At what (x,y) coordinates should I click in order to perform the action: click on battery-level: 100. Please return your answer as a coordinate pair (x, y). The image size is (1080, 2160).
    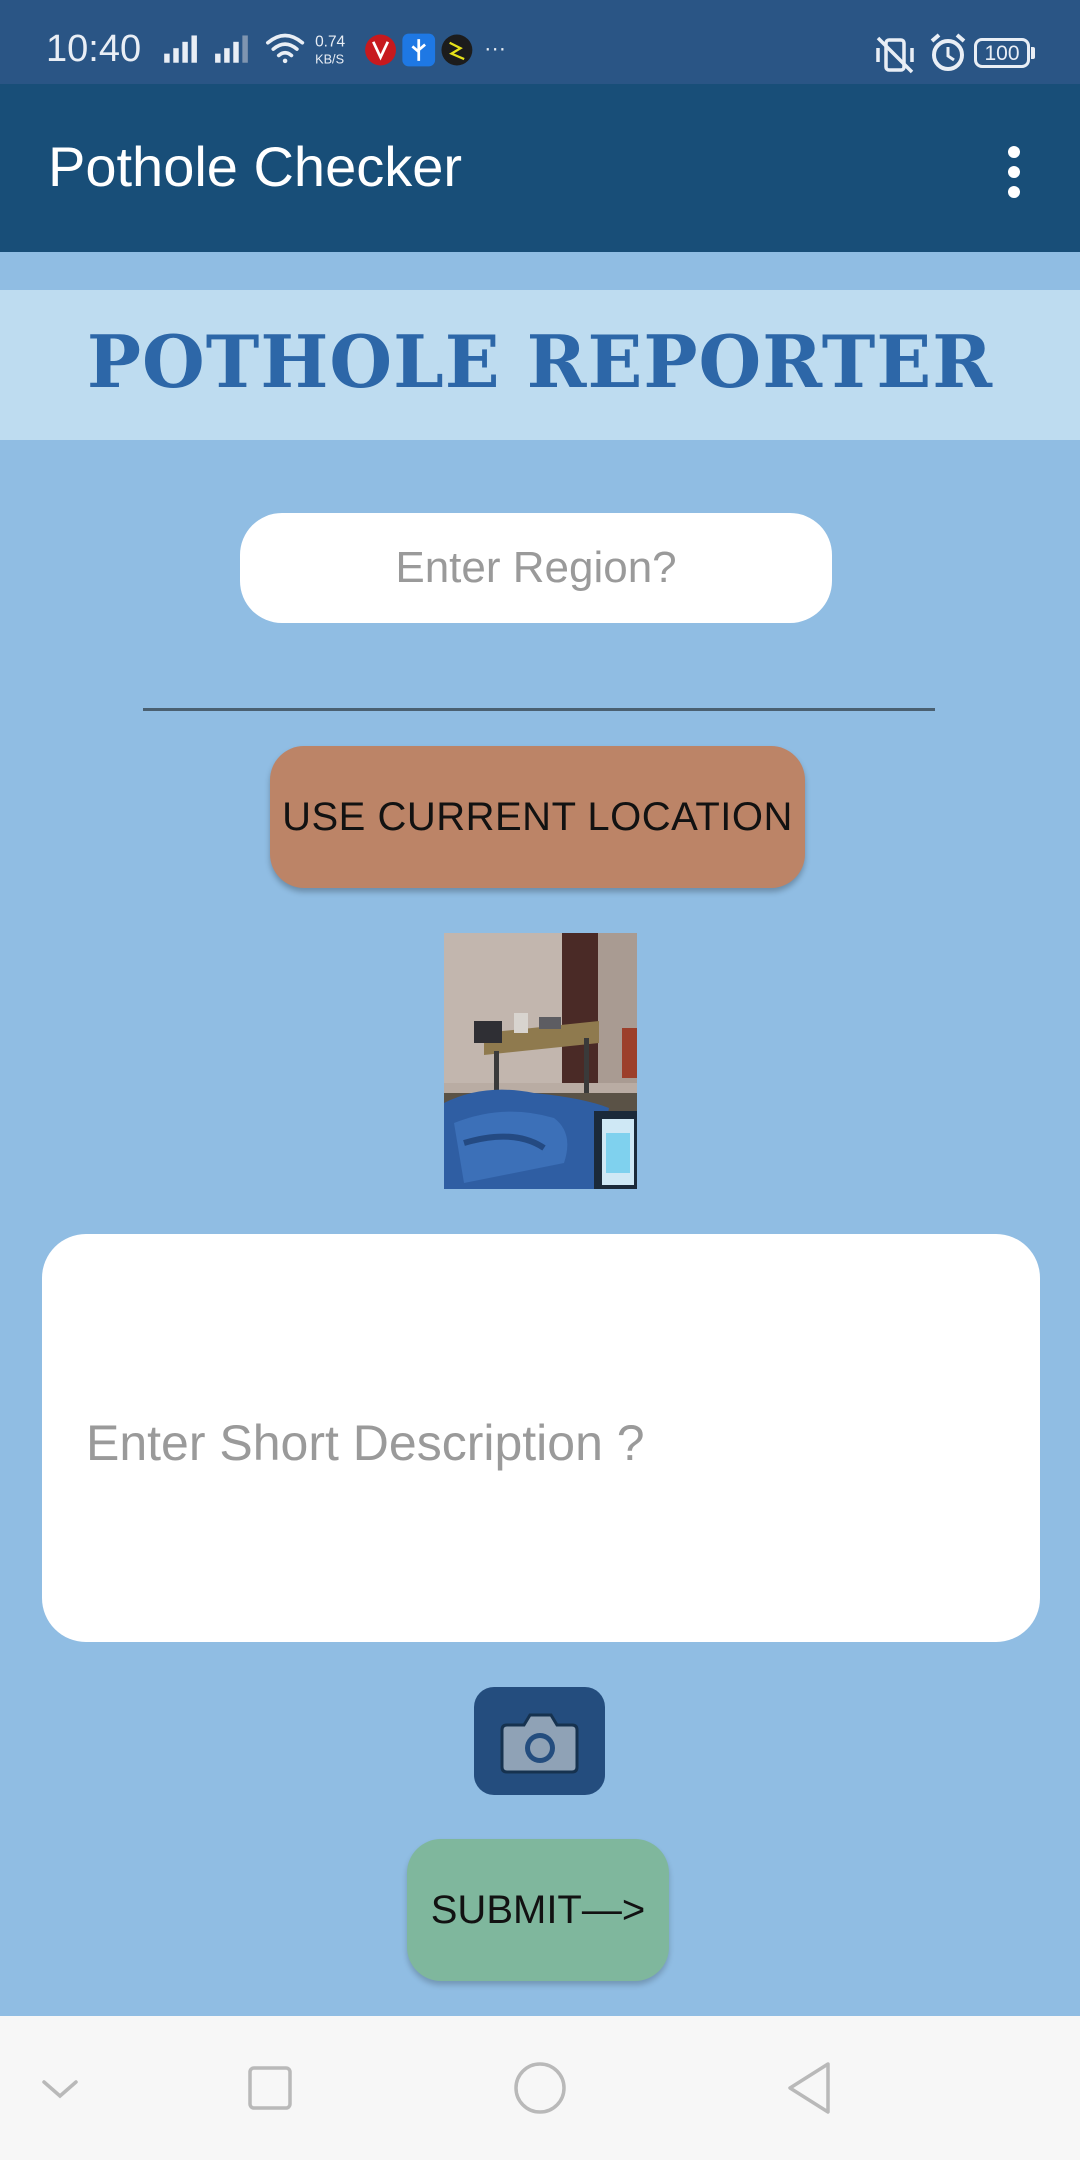
    Looking at the image, I should click on (1002, 53).